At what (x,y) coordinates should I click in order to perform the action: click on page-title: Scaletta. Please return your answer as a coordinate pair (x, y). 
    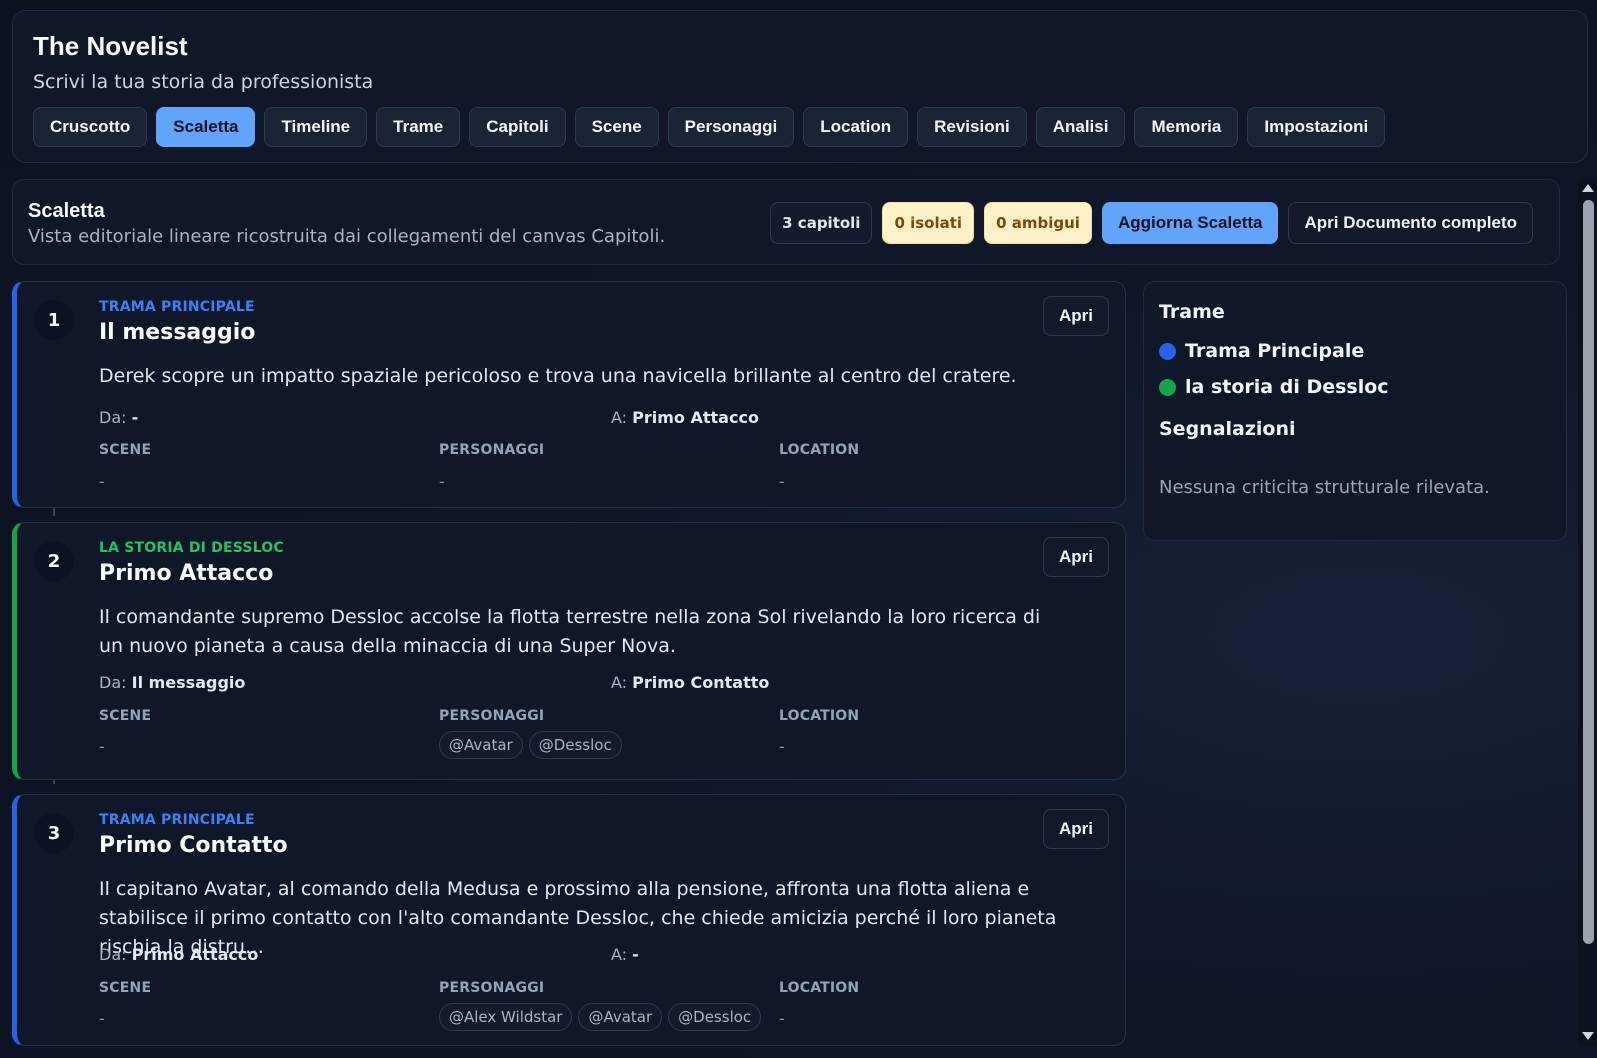
    Looking at the image, I should click on (66, 211).